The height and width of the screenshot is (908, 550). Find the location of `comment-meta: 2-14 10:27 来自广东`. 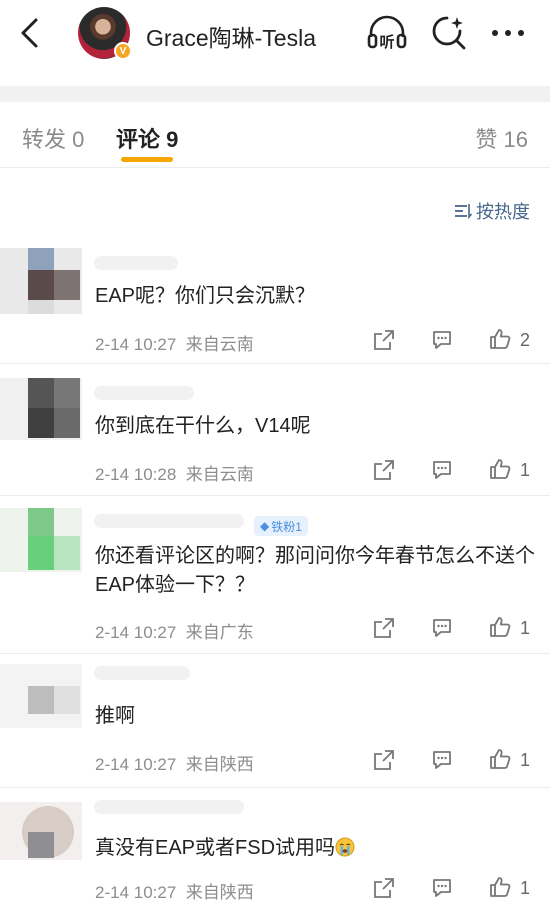

comment-meta: 2-14 10:27 来自广东 is located at coordinates (174, 630).